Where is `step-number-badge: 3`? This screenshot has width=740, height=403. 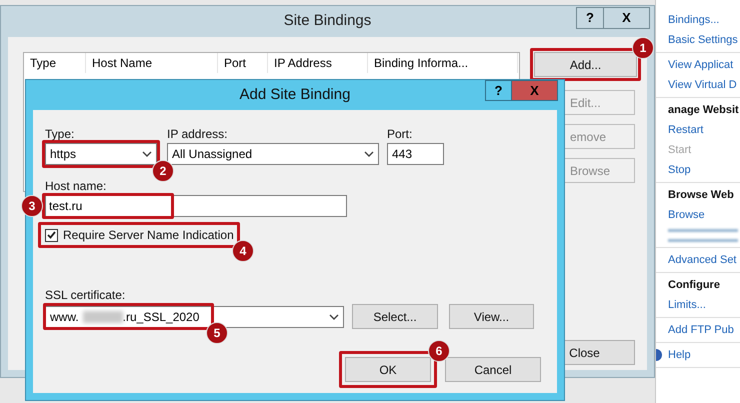 step-number-badge: 3 is located at coordinates (32, 206).